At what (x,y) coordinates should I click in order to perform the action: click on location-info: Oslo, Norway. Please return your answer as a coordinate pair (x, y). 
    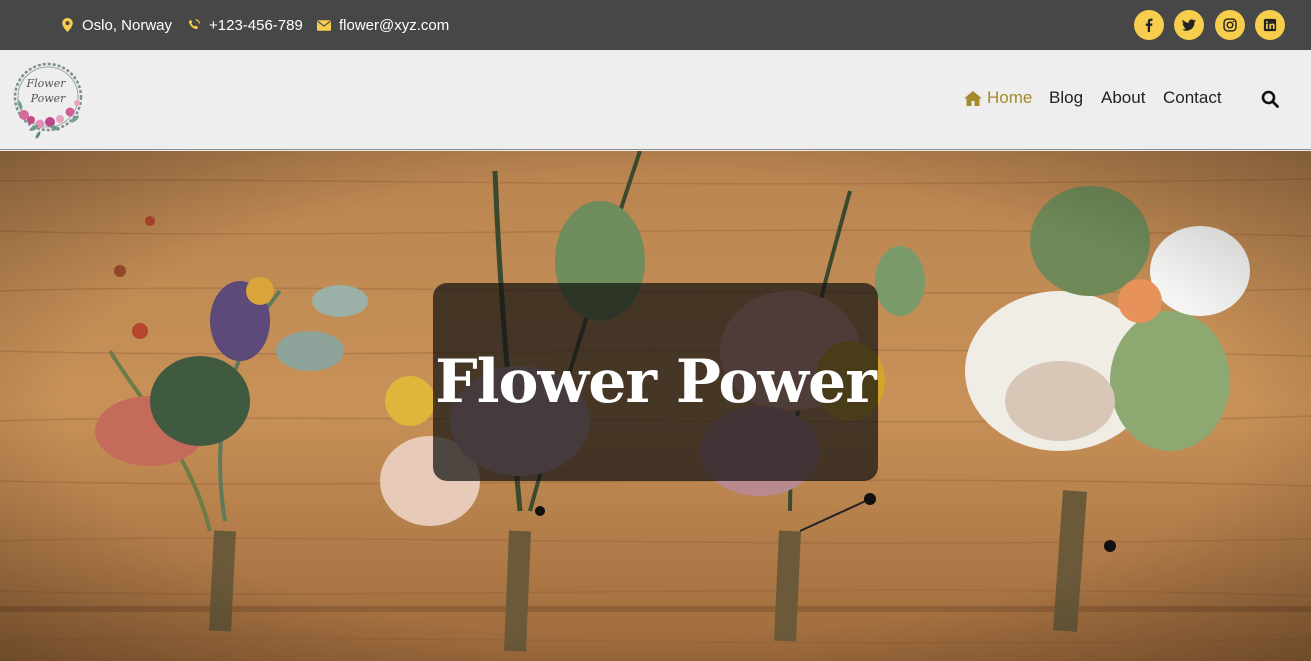
    Looking at the image, I should click on (116, 25).